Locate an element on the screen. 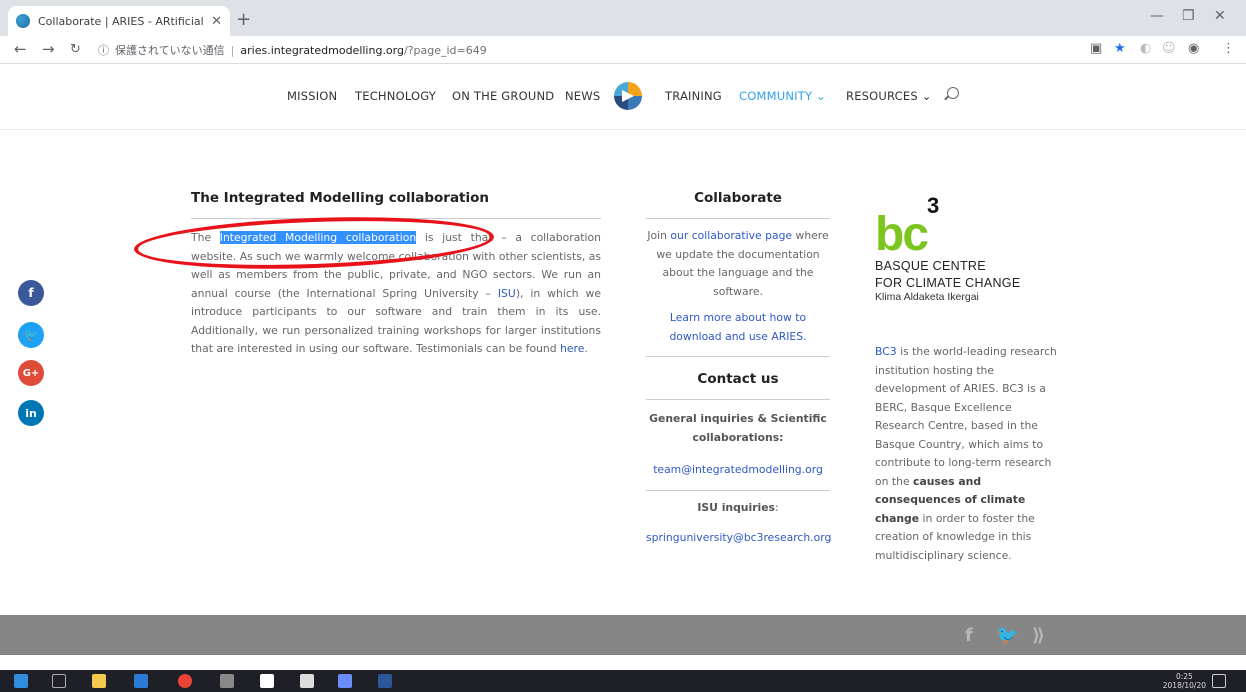 The width and height of the screenshot is (1246, 692). main-text-end: . is located at coordinates (586, 348).